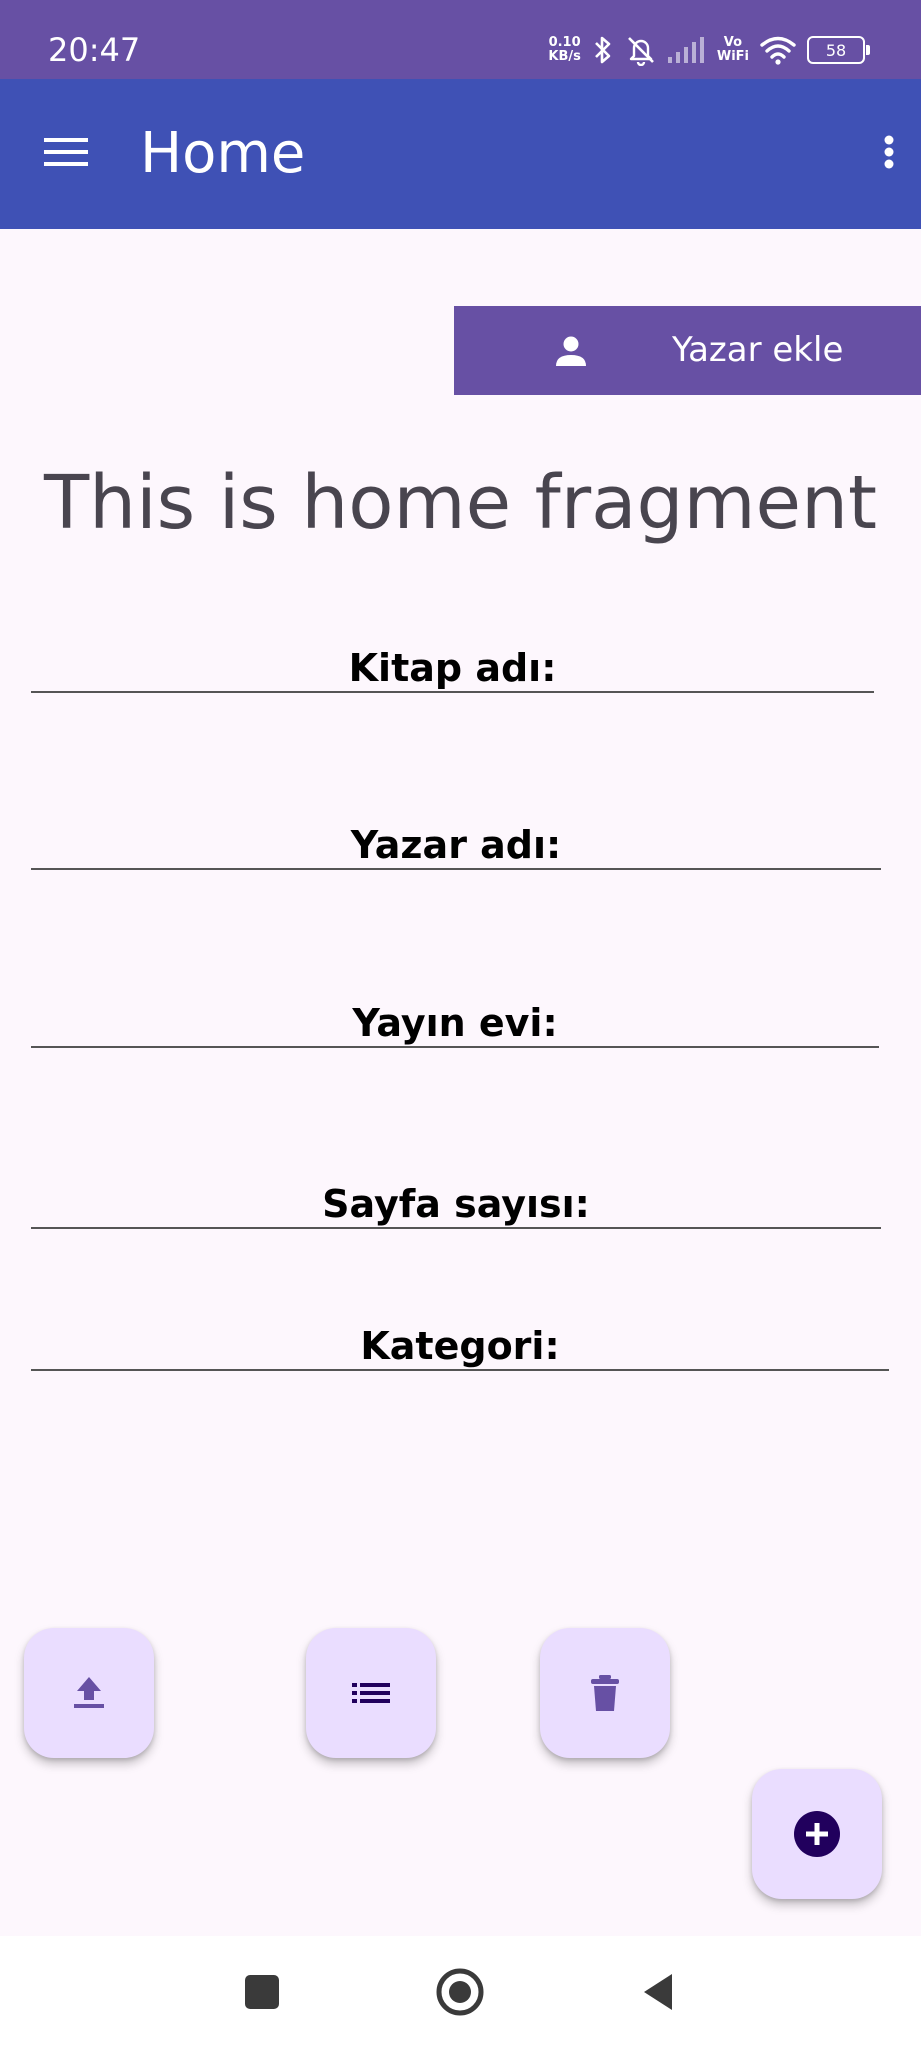 Image resolution: width=921 pixels, height=2048 pixels. I want to click on book-name-field-wrapper, so click(452, 670).